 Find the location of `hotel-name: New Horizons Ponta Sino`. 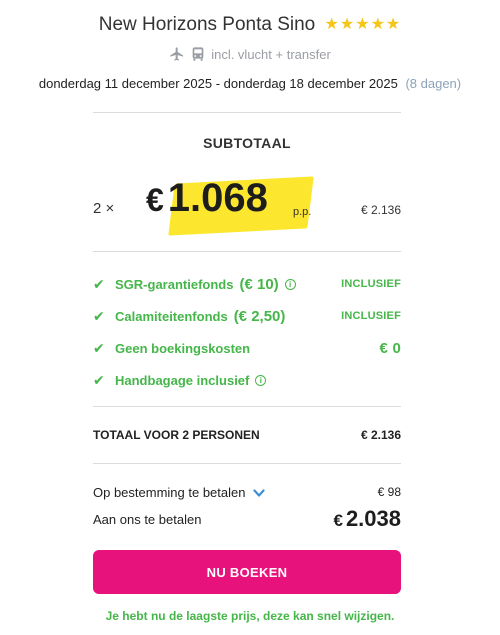

hotel-name: New Horizons Ponta Sino is located at coordinates (207, 24).